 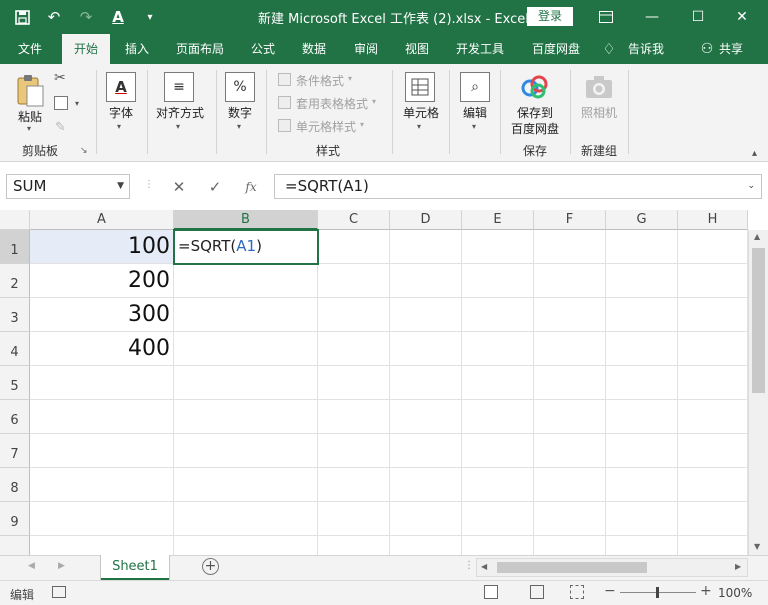 I want to click on font-color-icon: A, so click(x=118, y=17).